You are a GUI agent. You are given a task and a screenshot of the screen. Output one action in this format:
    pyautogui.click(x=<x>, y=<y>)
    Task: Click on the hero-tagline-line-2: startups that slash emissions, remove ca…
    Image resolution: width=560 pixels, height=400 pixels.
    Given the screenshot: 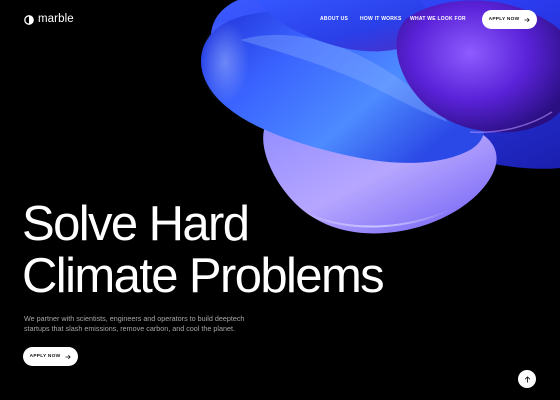 What is the action you would take?
    pyautogui.click(x=129, y=328)
    